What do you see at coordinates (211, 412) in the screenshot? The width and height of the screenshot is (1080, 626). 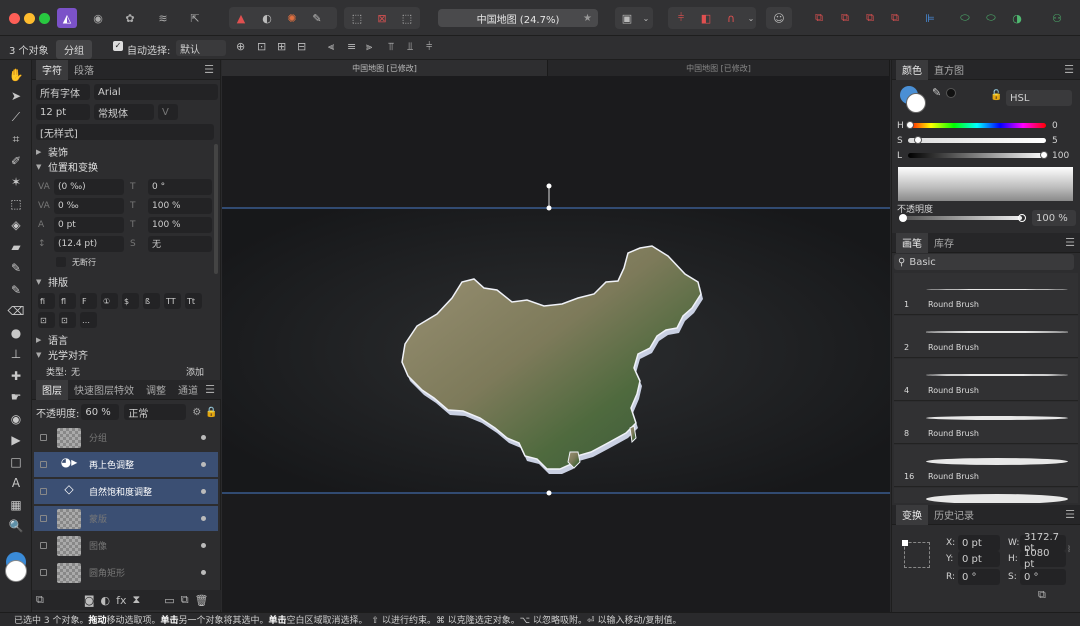 I see `lock-icon: 🔒` at bounding box center [211, 412].